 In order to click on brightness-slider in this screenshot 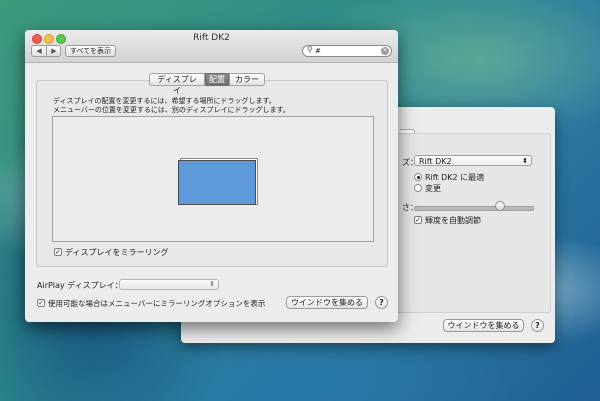, I will do `click(474, 208)`.